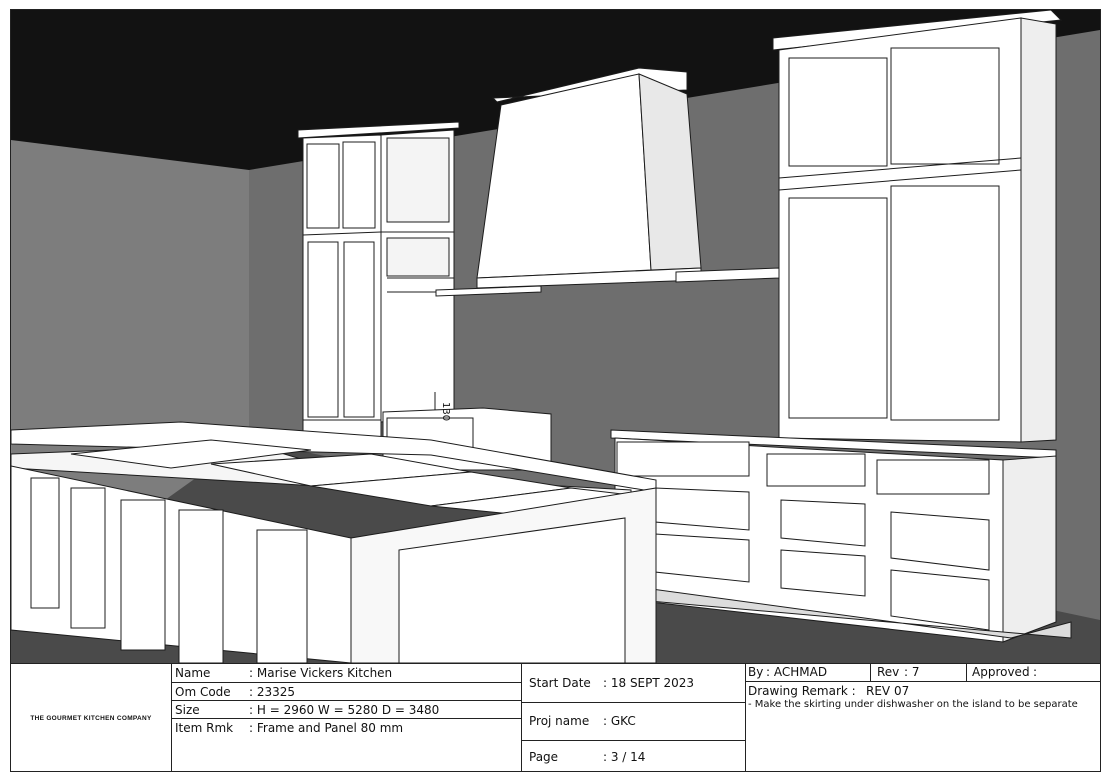 This screenshot has width=1112, height=781. Describe the element at coordinates (802, 691) in the screenshot. I see `drawing-remark-label: Drawing Remark :` at that location.